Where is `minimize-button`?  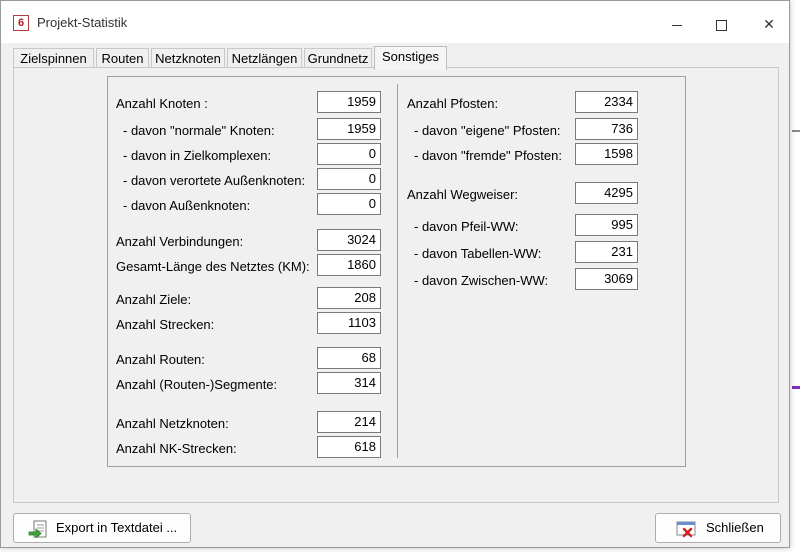 minimize-button is located at coordinates (677, 24).